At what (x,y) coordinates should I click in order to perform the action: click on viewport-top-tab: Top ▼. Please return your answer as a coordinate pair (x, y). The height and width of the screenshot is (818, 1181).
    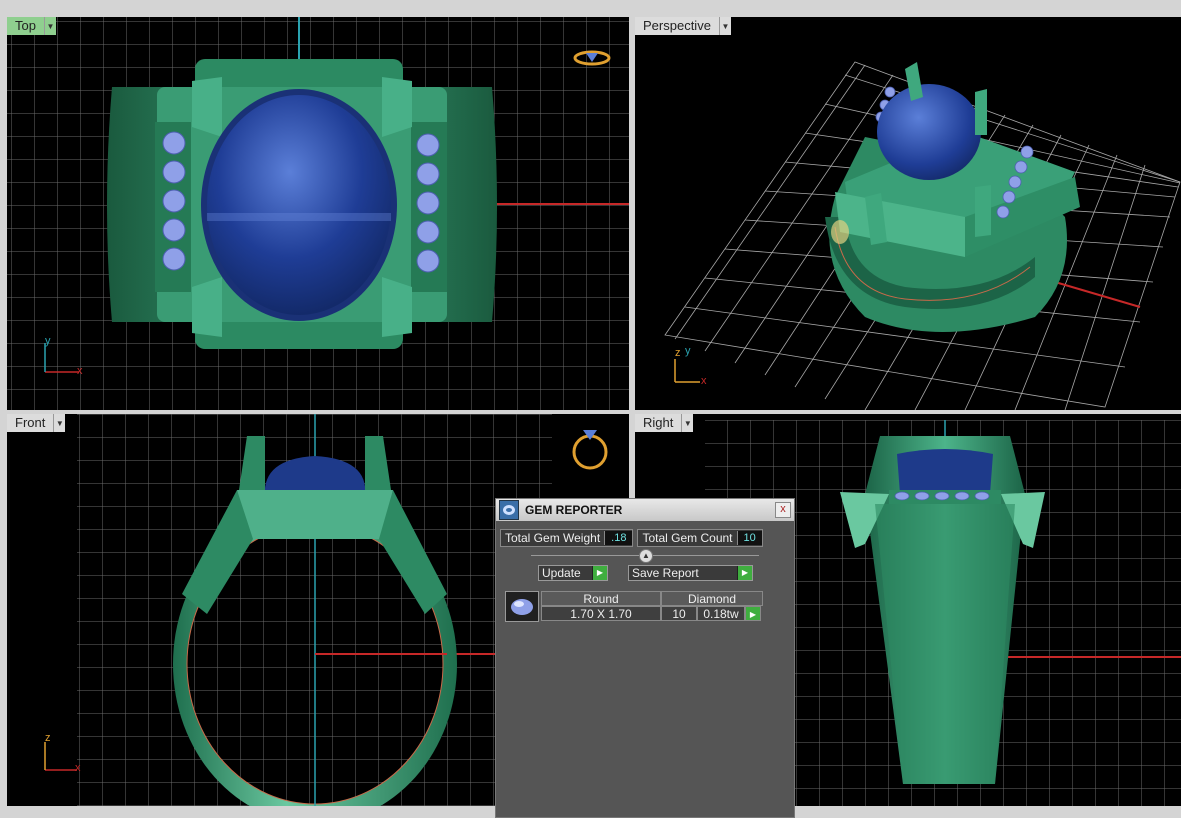
    Looking at the image, I should click on (31, 26).